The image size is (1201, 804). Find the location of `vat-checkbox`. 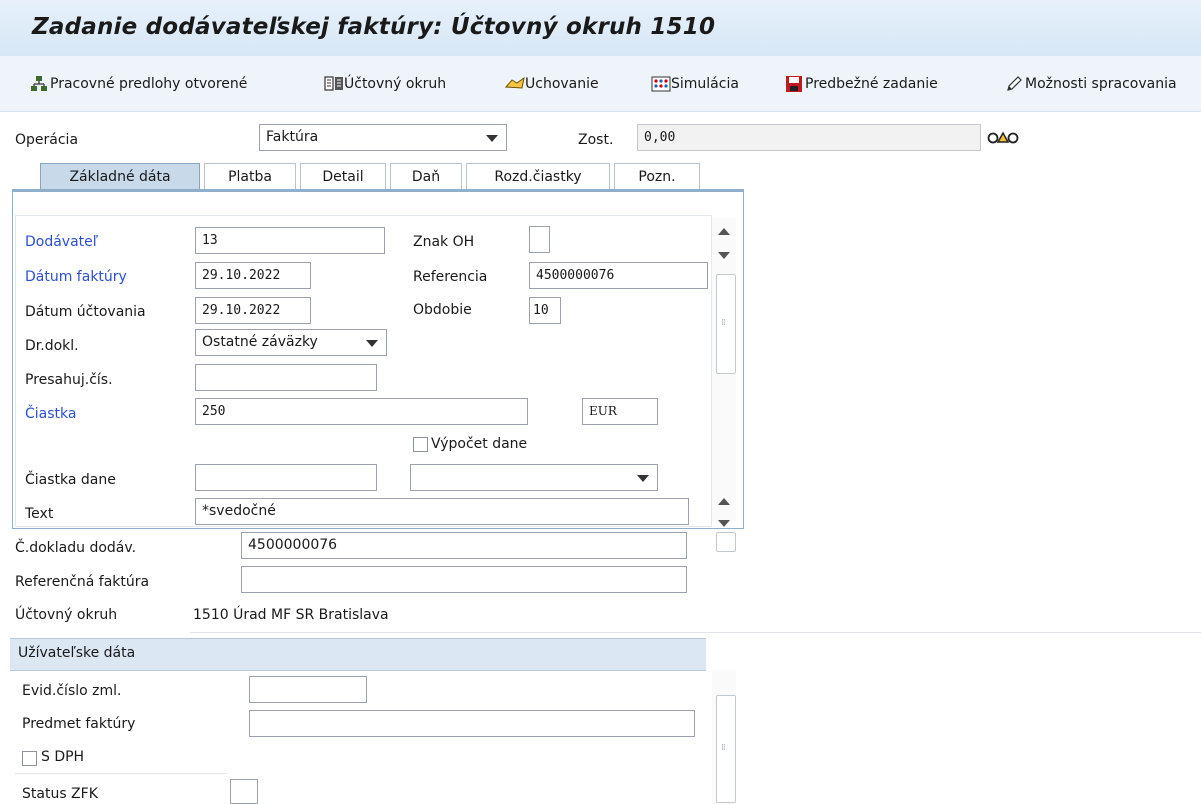

vat-checkbox is located at coordinates (29, 758).